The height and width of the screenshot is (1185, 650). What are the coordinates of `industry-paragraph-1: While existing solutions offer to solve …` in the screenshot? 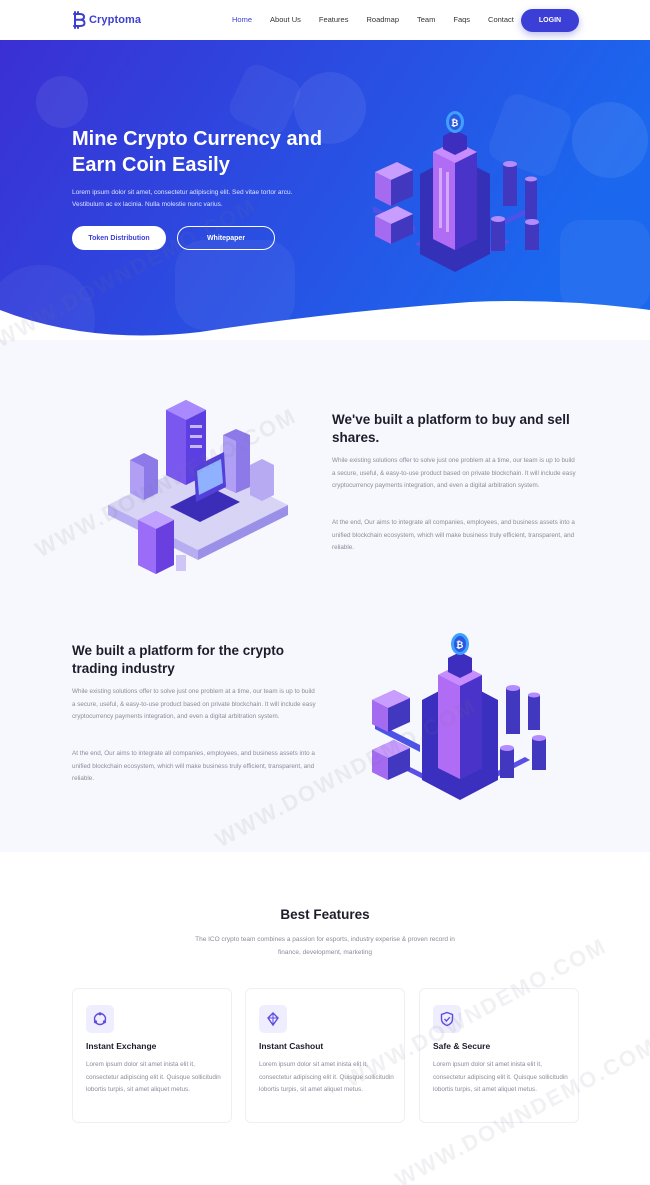 It's located at (194, 704).